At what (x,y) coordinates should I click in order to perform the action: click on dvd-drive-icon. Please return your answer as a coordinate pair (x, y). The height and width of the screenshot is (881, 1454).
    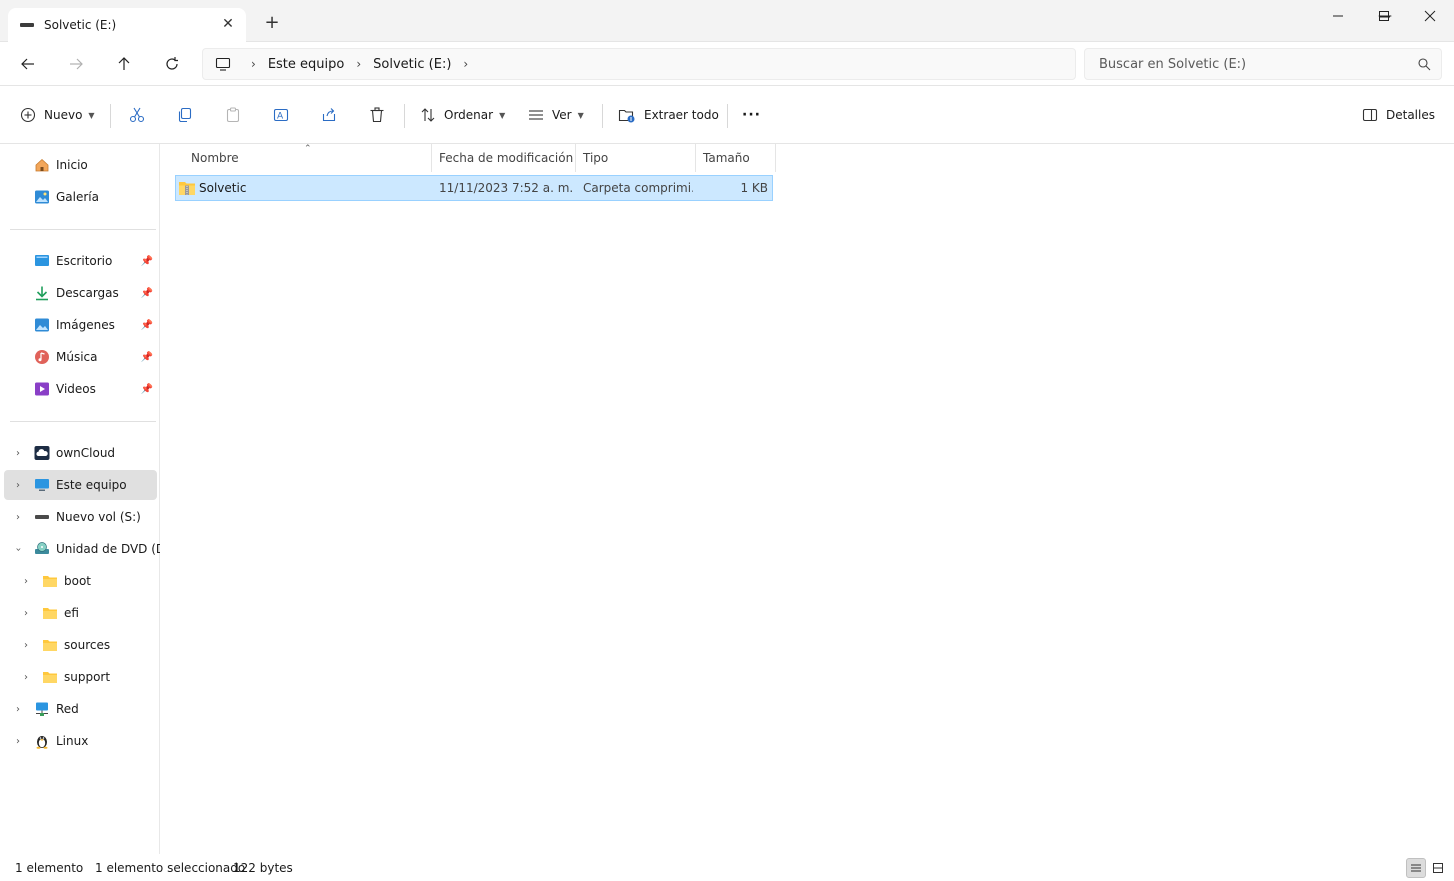
    Looking at the image, I should click on (42, 548).